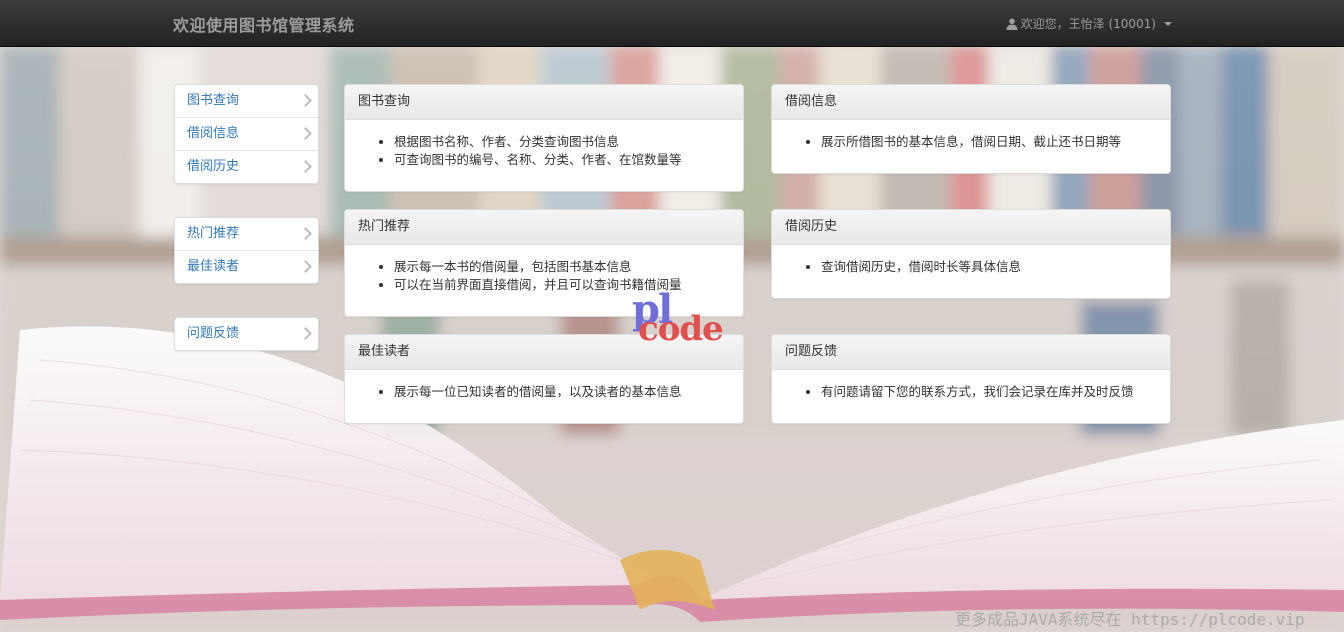  I want to click on panel-borrow-info: 借阅信息 展示所借图书的基本信息，借阅日期、截止还书日期等, so click(971, 129).